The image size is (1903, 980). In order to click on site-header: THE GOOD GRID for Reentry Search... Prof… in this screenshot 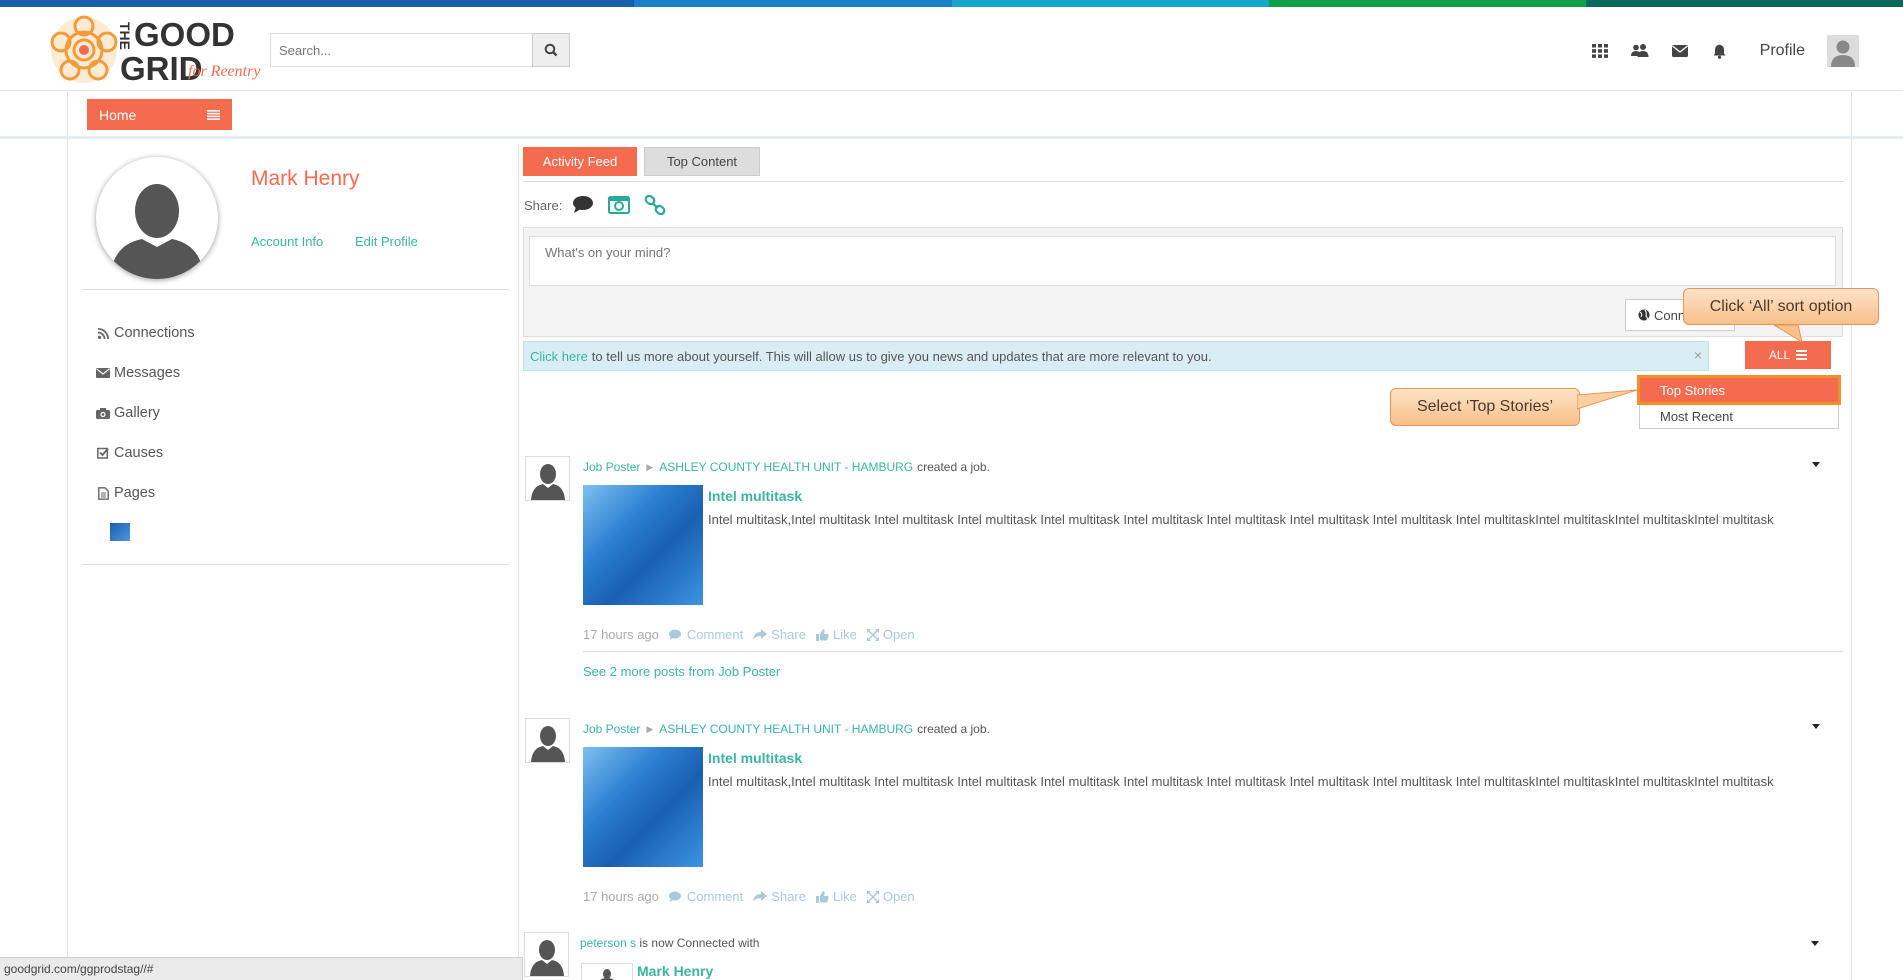, I will do `click(951, 49)`.